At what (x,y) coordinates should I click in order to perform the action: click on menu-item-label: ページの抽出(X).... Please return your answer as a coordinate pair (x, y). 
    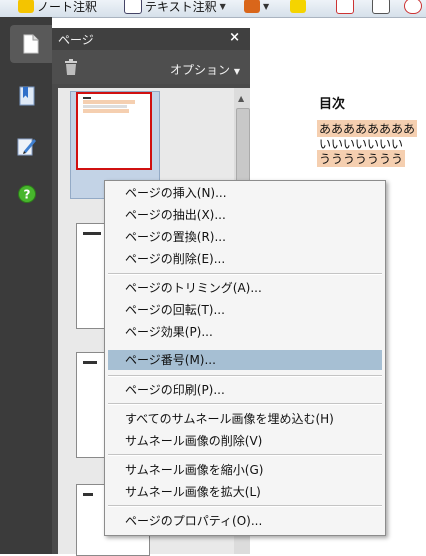
    Looking at the image, I should click on (175, 215).